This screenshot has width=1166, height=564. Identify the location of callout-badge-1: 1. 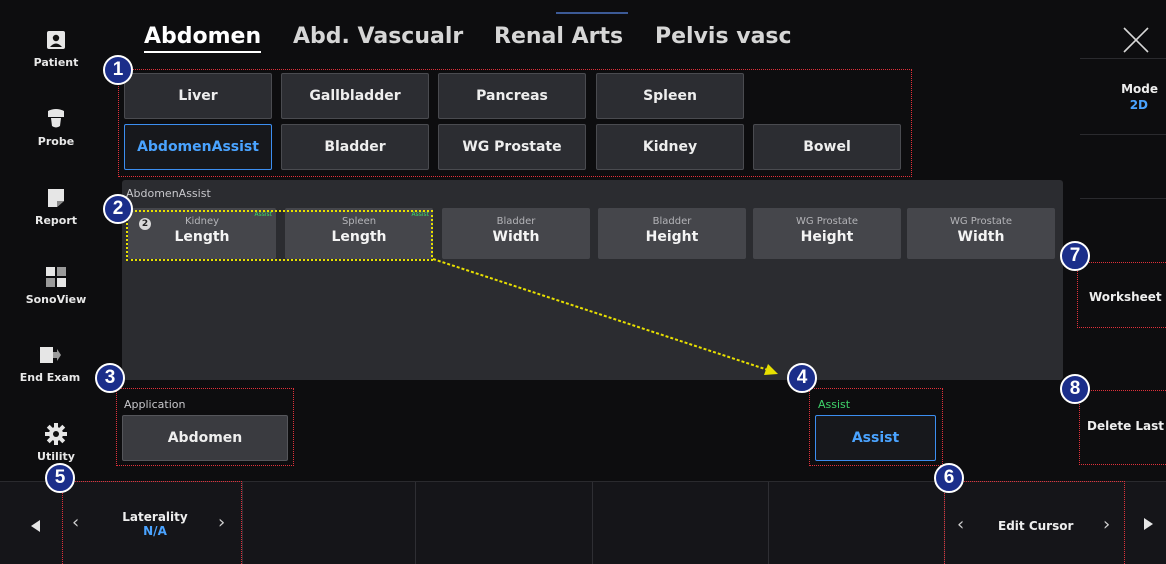
(118, 70).